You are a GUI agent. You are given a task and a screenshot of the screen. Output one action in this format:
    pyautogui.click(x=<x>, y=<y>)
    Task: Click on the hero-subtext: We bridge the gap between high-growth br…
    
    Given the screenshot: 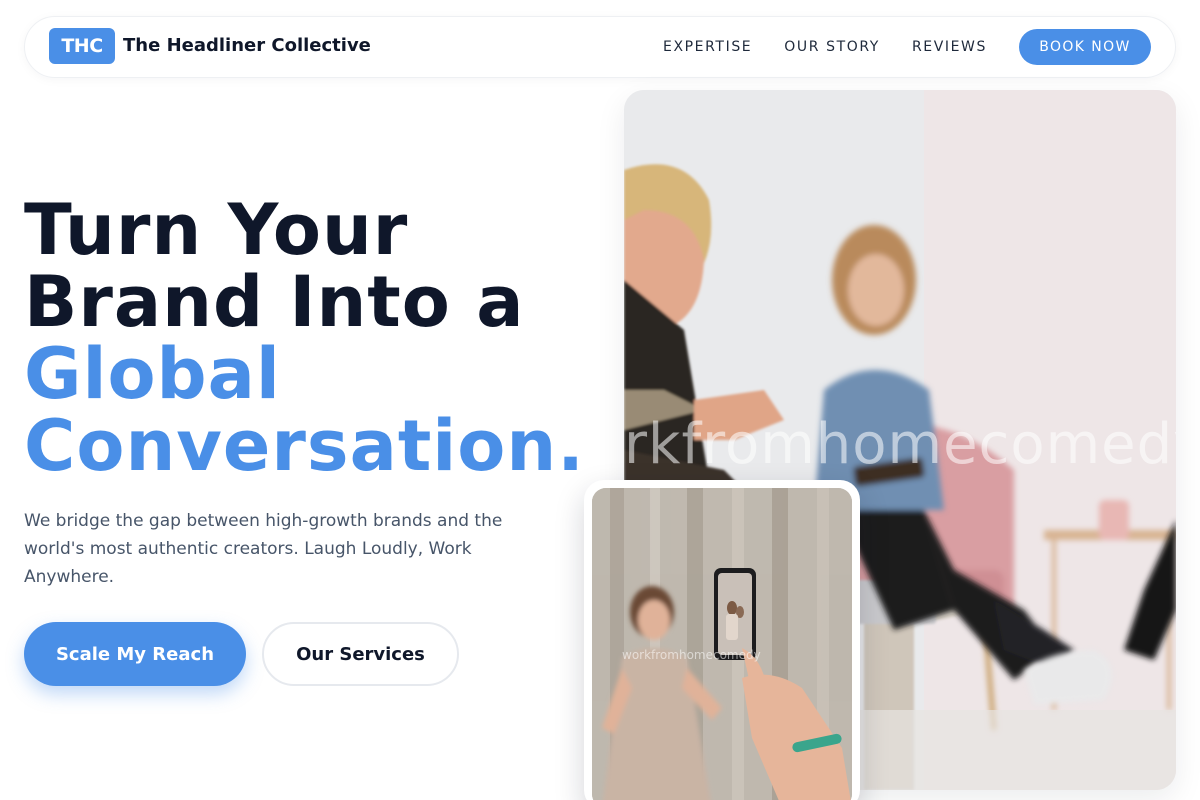 What is the action you would take?
    pyautogui.click(x=263, y=549)
    